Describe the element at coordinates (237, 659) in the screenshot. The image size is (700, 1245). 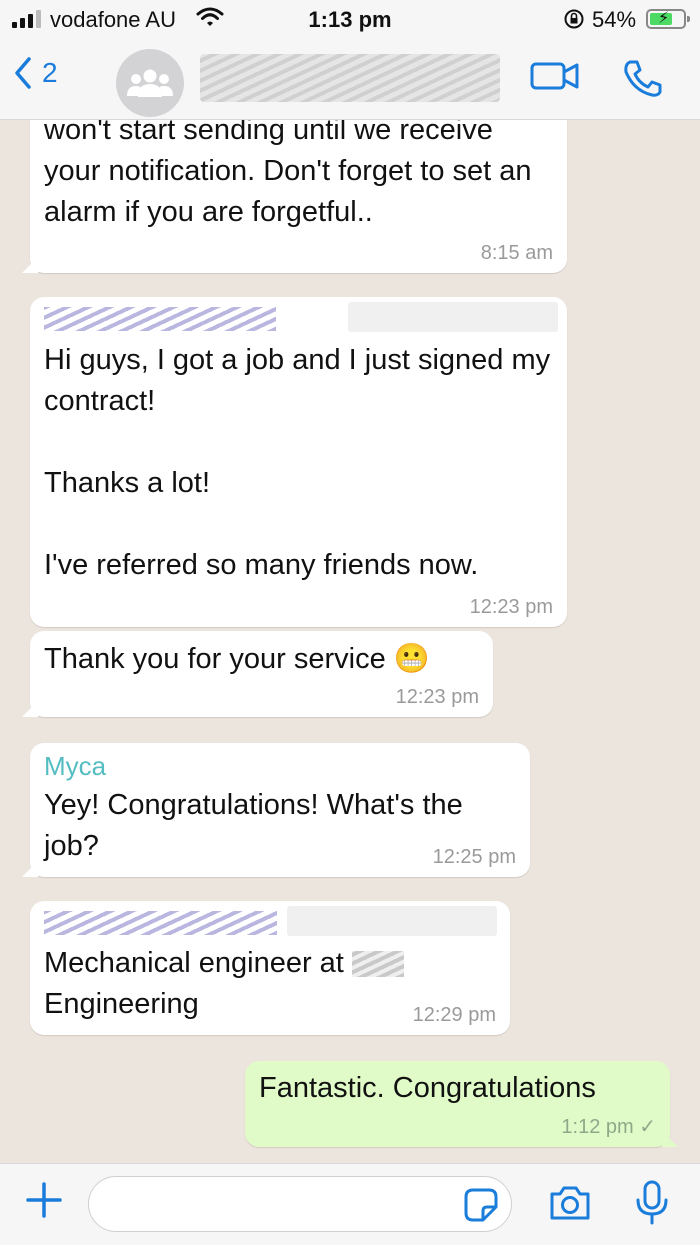
I see `message-text: Thank you for your service 😬` at that location.